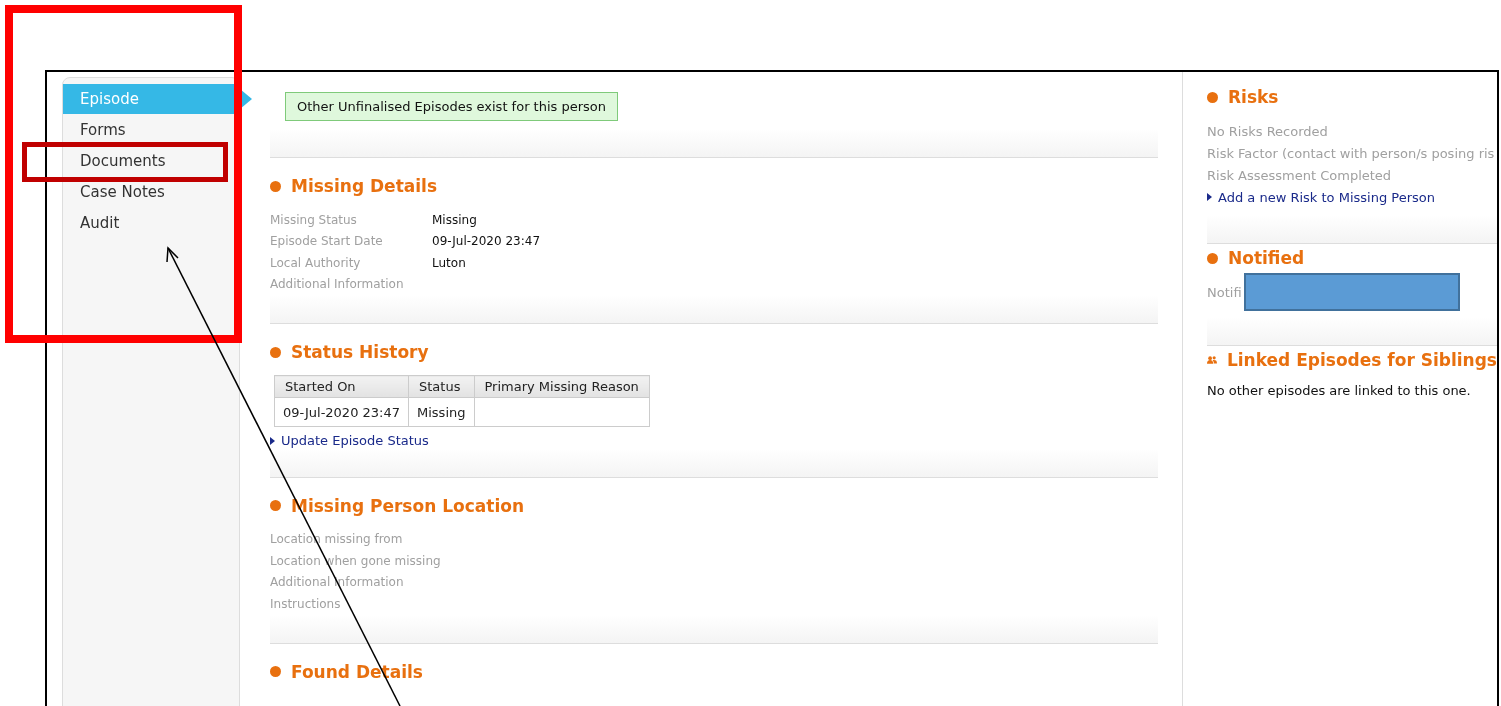  Describe the element at coordinates (314, 219) in the screenshot. I see `field-label: Missing Status` at that location.